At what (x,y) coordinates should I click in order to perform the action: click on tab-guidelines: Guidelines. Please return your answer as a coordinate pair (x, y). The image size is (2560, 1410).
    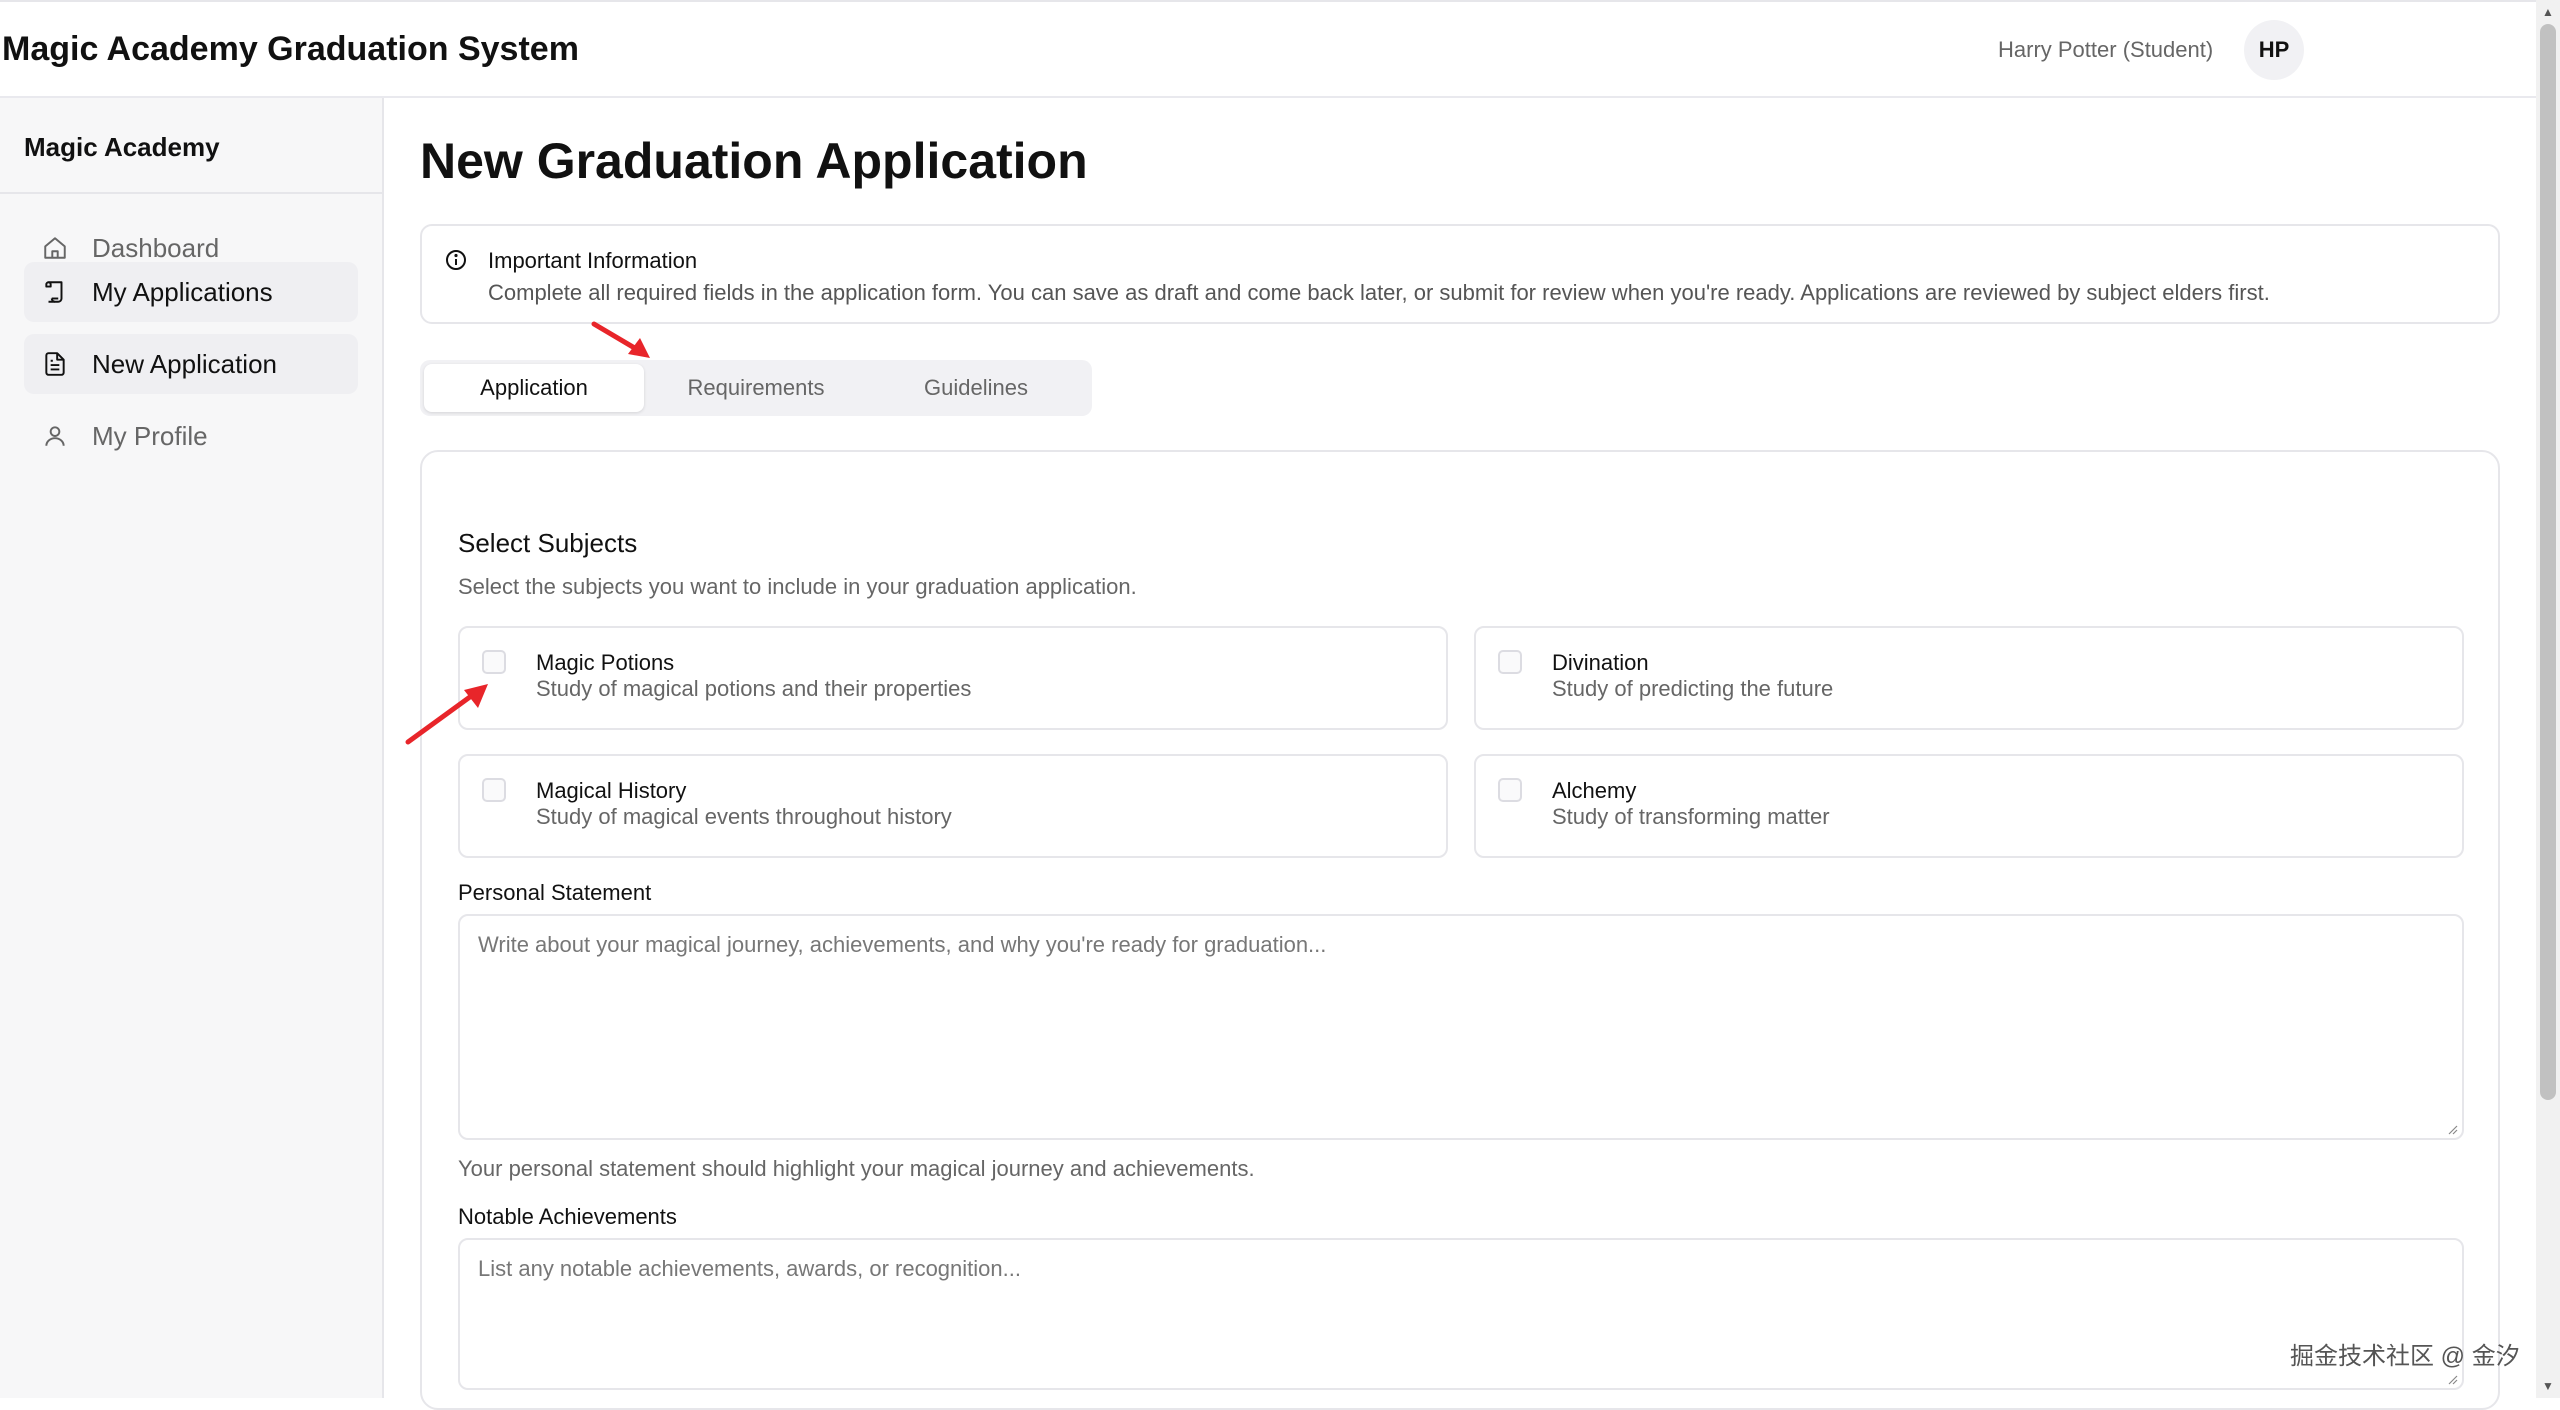
    Looking at the image, I should click on (976, 388).